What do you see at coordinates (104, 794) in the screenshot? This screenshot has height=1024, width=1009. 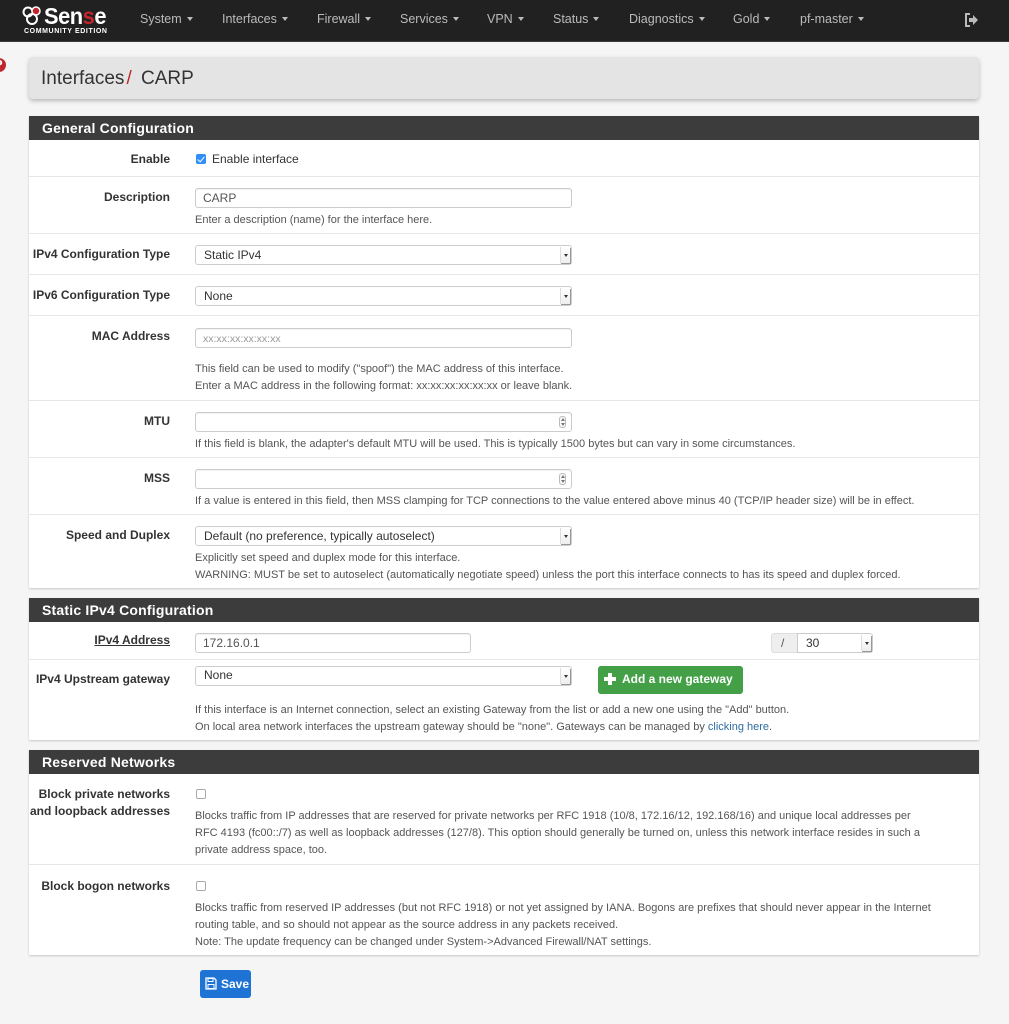 I see `block-private-label-1: Block private networks` at bounding box center [104, 794].